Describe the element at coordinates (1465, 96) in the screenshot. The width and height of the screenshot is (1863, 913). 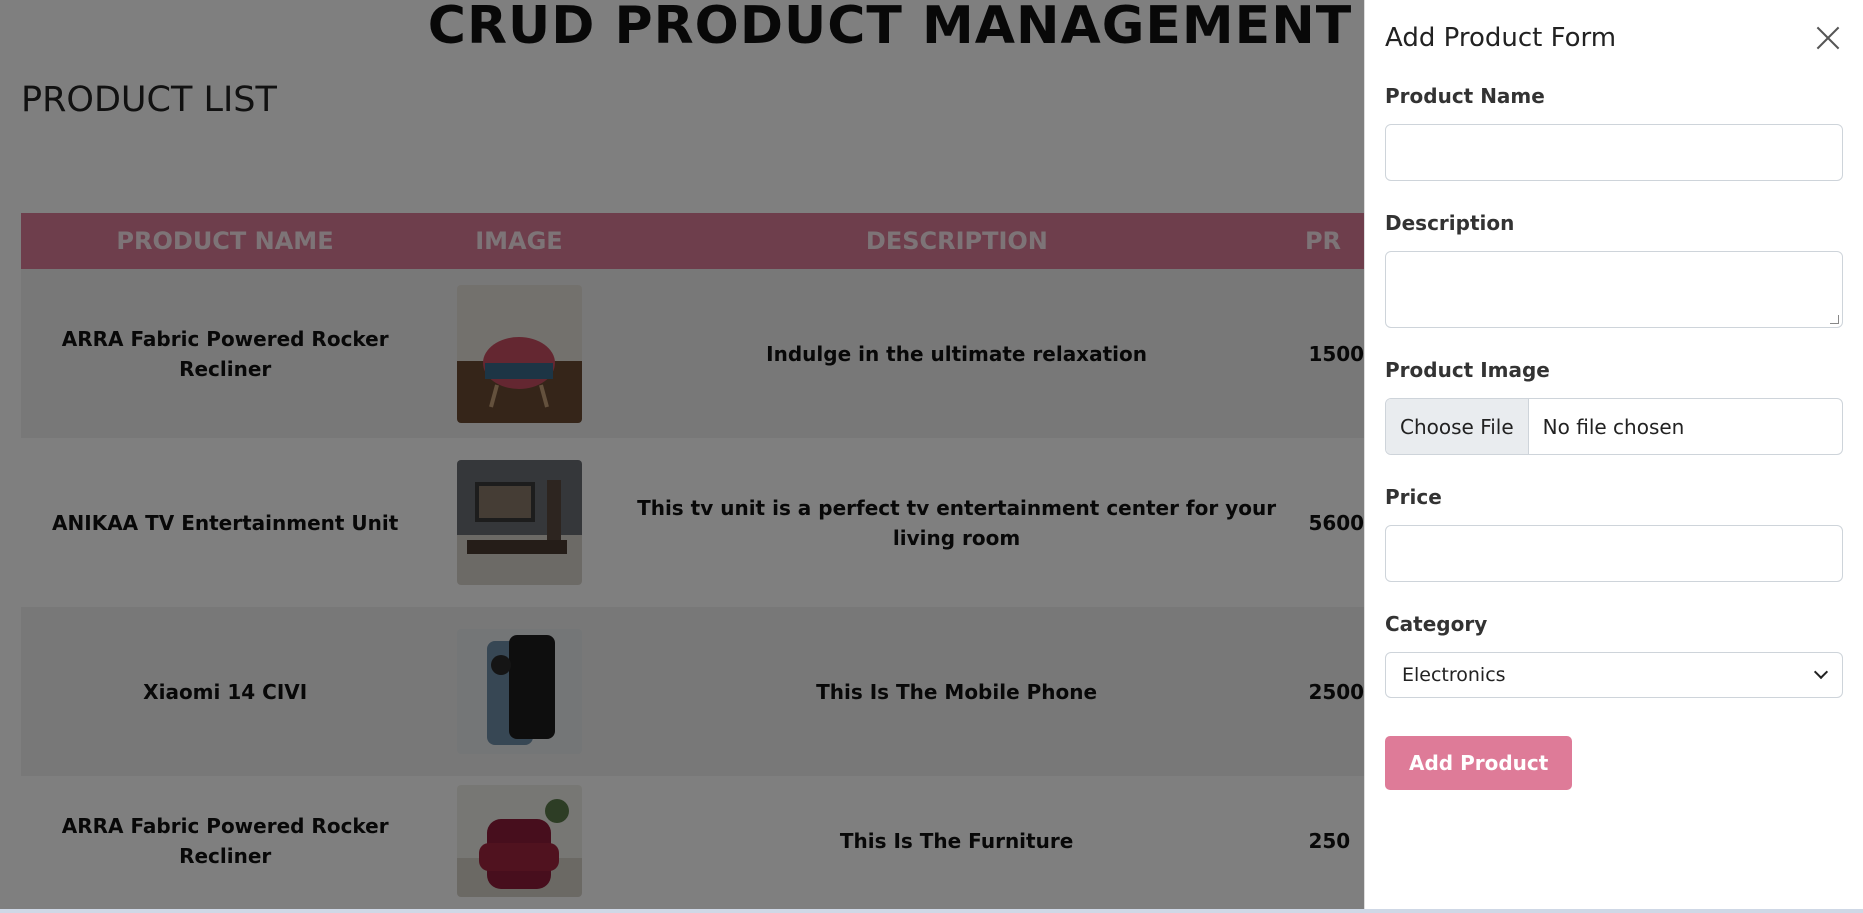
I see `product-name-label: Product Name` at that location.